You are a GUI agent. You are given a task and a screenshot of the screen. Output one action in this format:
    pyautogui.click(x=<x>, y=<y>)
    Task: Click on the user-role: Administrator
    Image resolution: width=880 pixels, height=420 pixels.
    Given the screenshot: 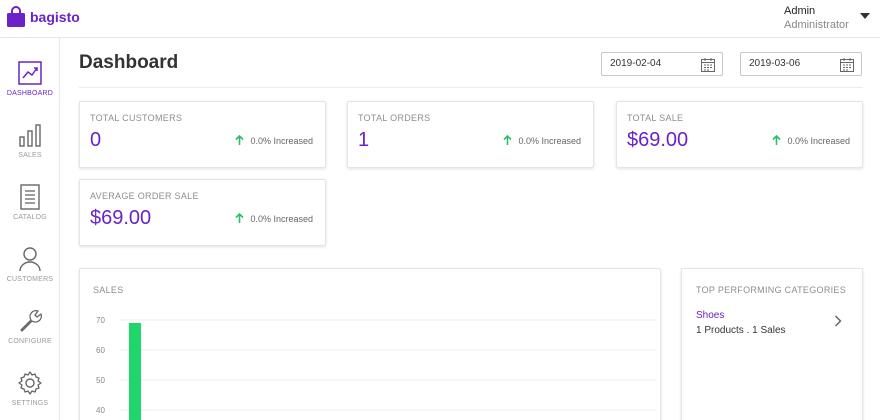 What is the action you would take?
    pyautogui.click(x=816, y=25)
    